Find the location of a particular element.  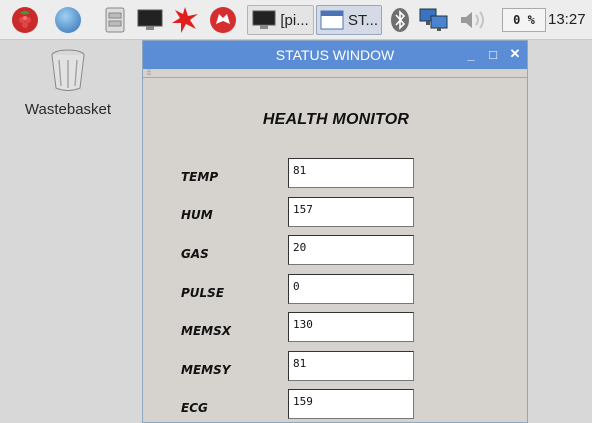

hum-field: 157 is located at coordinates (351, 212).